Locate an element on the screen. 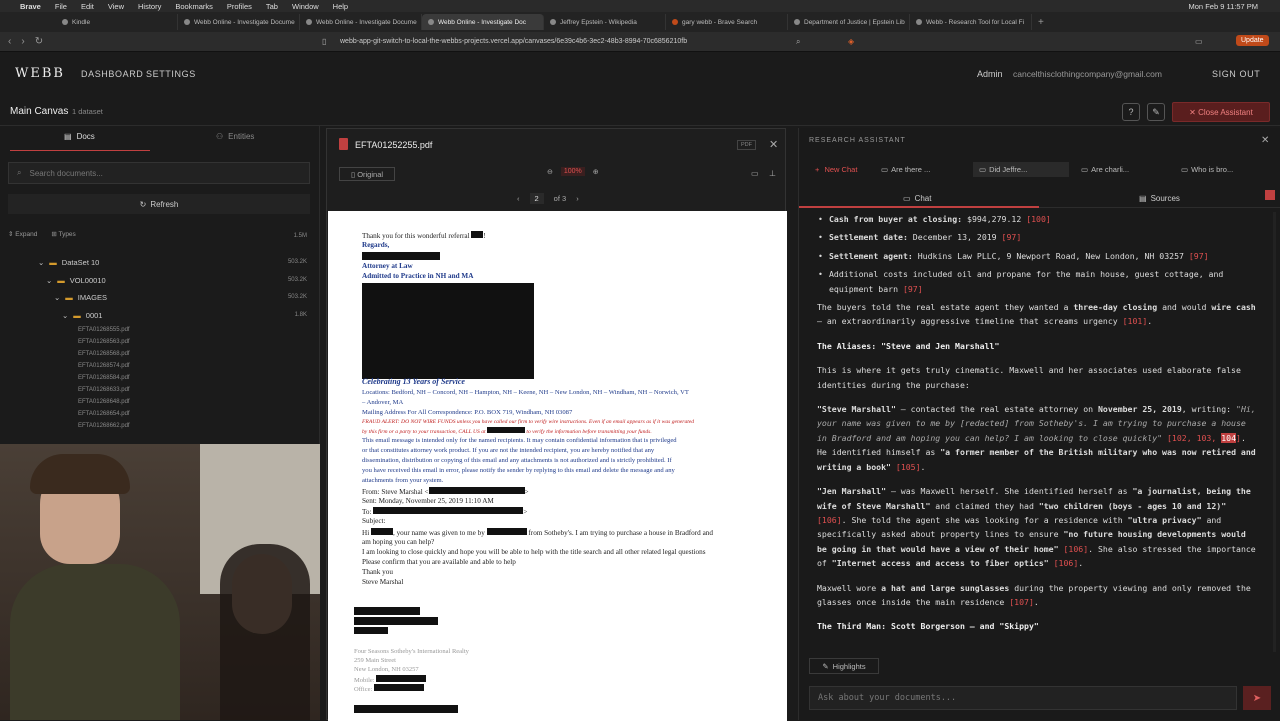  pdf-line: – Andover, MA is located at coordinates (383, 402).